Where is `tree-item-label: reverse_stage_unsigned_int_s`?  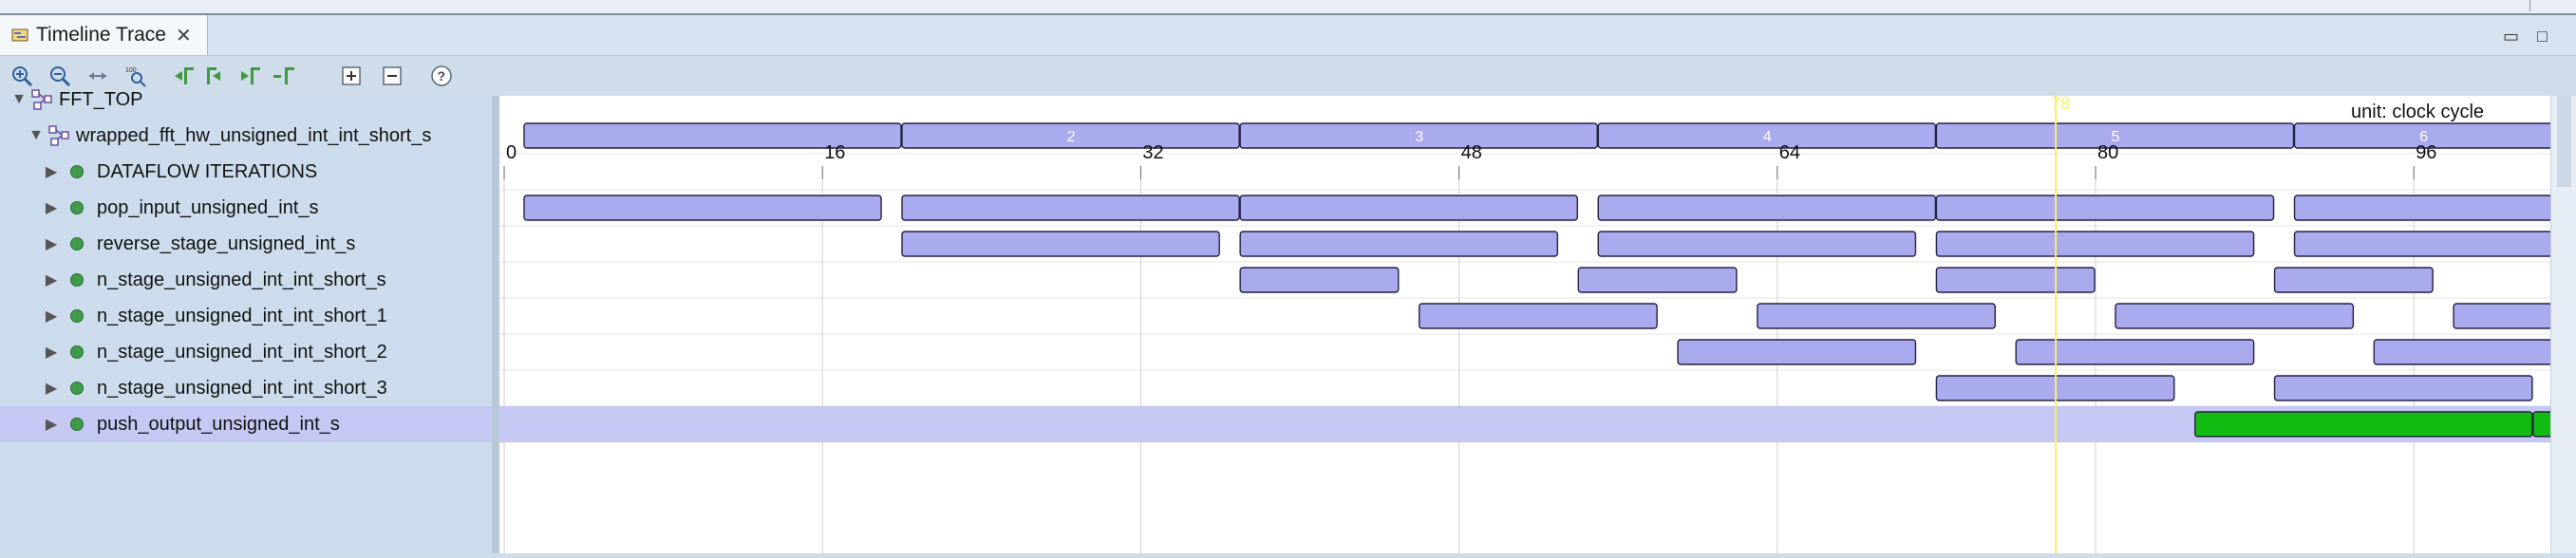 tree-item-label: reverse_stage_unsigned_int_s is located at coordinates (226, 243).